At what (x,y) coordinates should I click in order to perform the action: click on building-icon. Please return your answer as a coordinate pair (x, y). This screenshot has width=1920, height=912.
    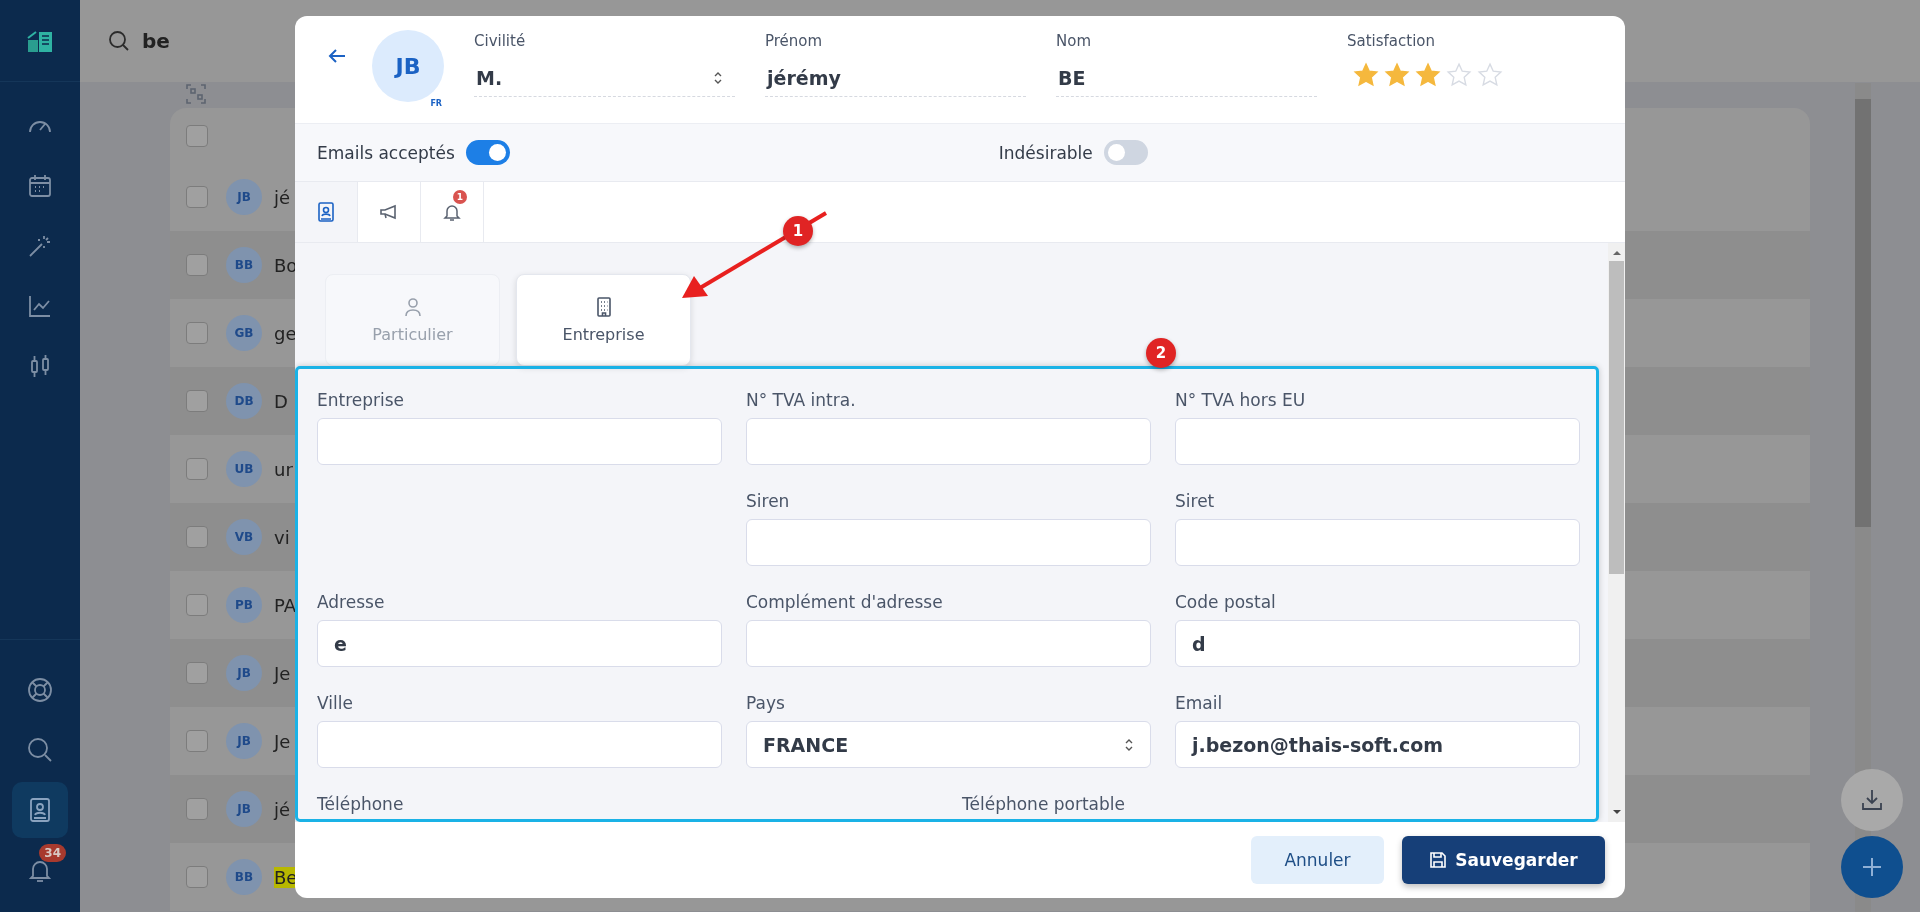
    Looking at the image, I should click on (603, 306).